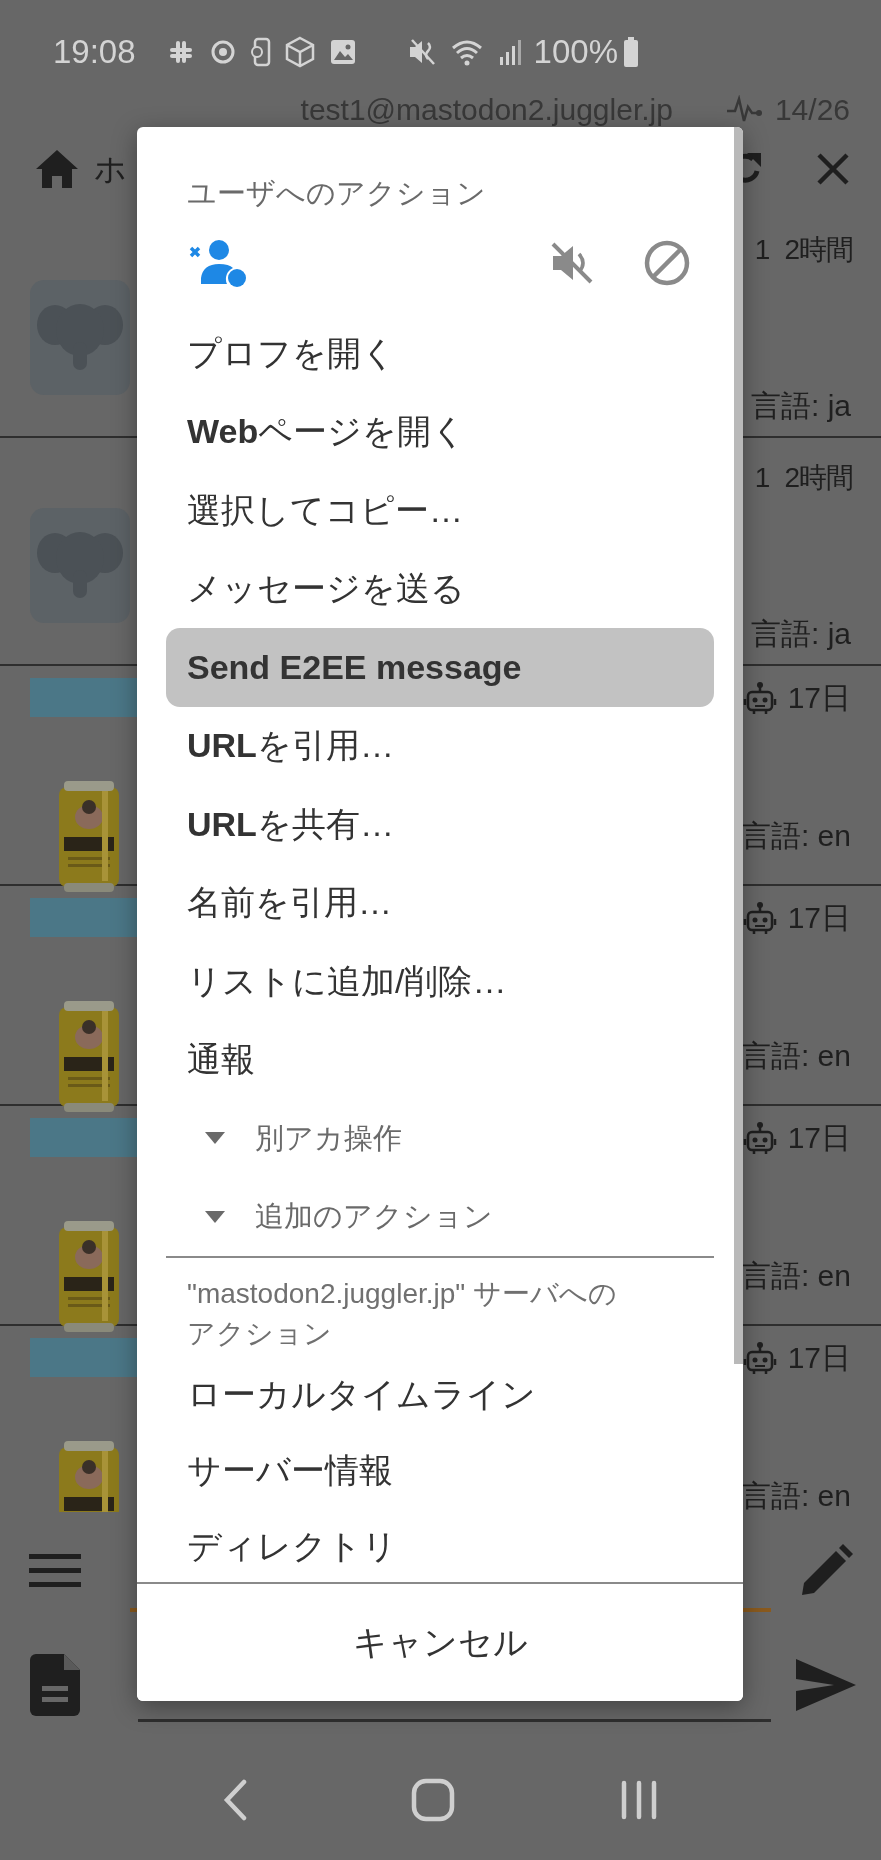 The height and width of the screenshot is (1860, 881). Describe the element at coordinates (440, 1216) in the screenshot. I see `expander-item: 追加のアクション` at that location.